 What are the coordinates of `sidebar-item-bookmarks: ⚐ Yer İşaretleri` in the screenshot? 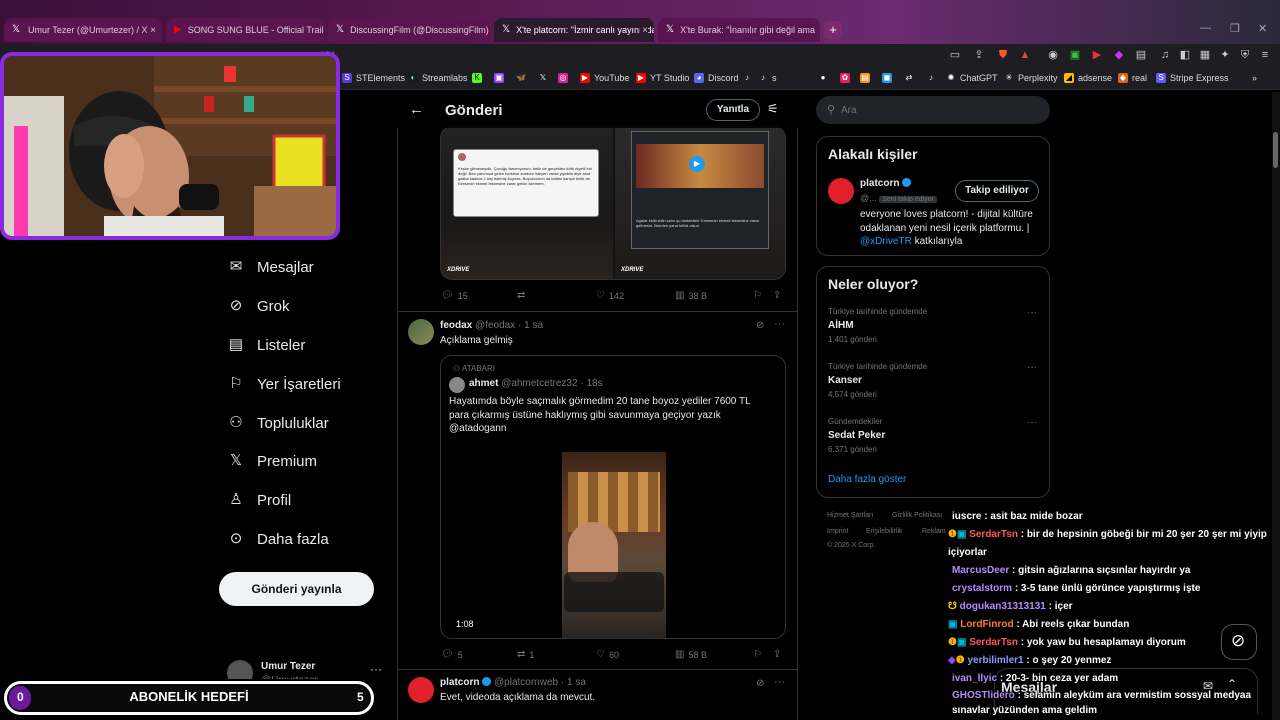 It's located at (283, 384).